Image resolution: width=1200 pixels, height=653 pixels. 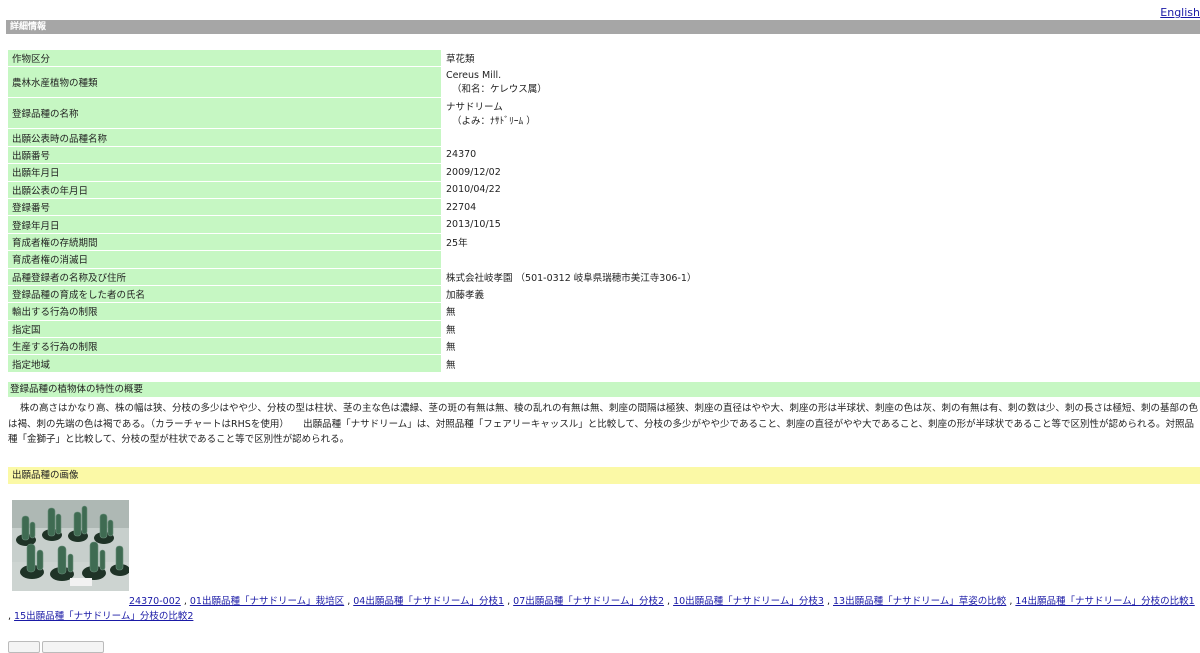 I want to click on cactus-photo-image, so click(x=70, y=545).